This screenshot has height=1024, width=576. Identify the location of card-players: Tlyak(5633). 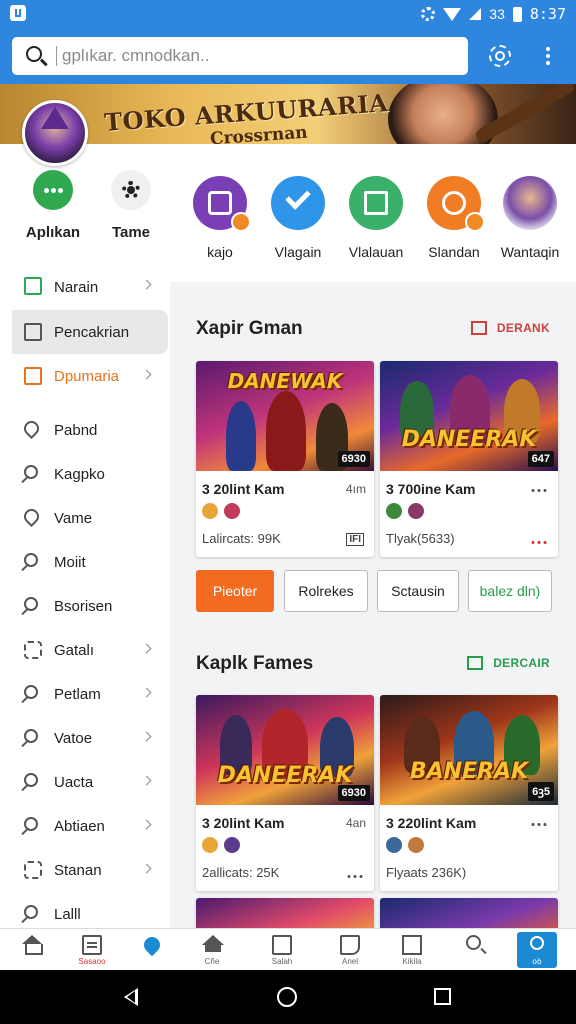
(420, 538).